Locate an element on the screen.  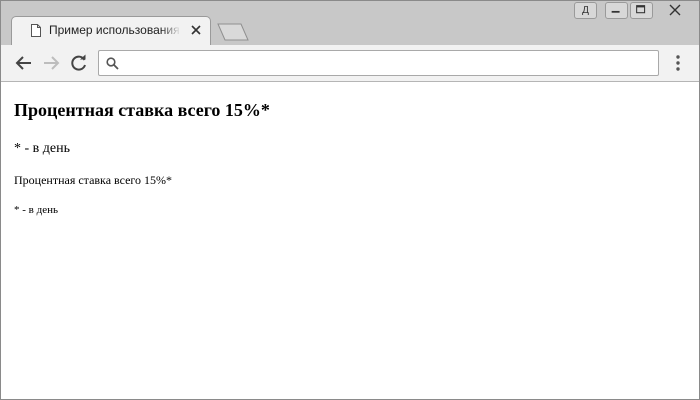
minimize-icon is located at coordinates (615, 11).